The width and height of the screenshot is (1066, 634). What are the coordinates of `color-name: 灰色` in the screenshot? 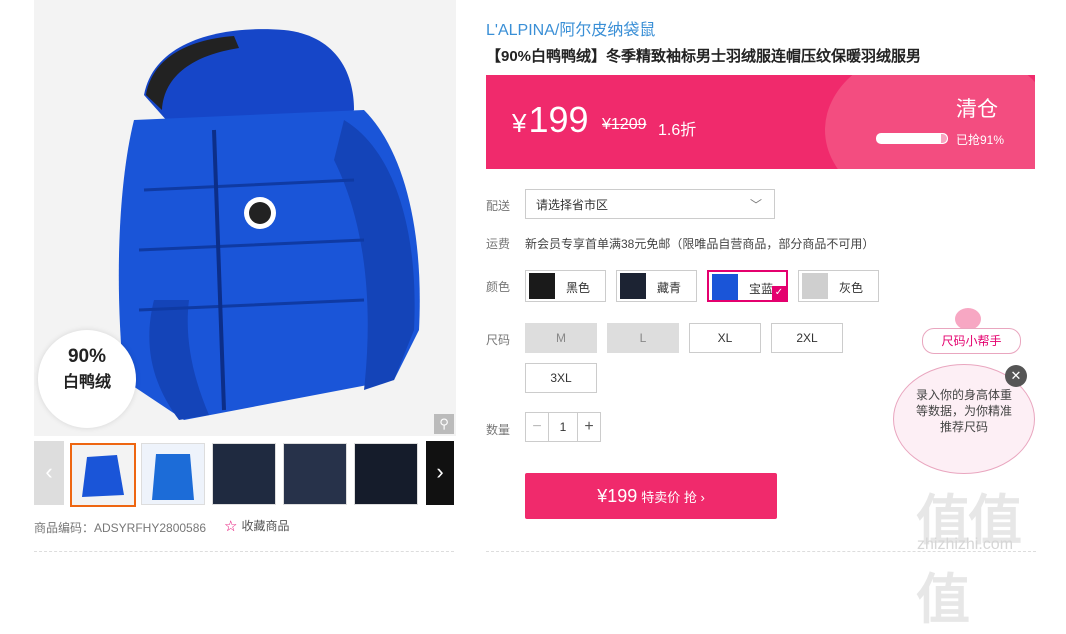 It's located at (851, 288).